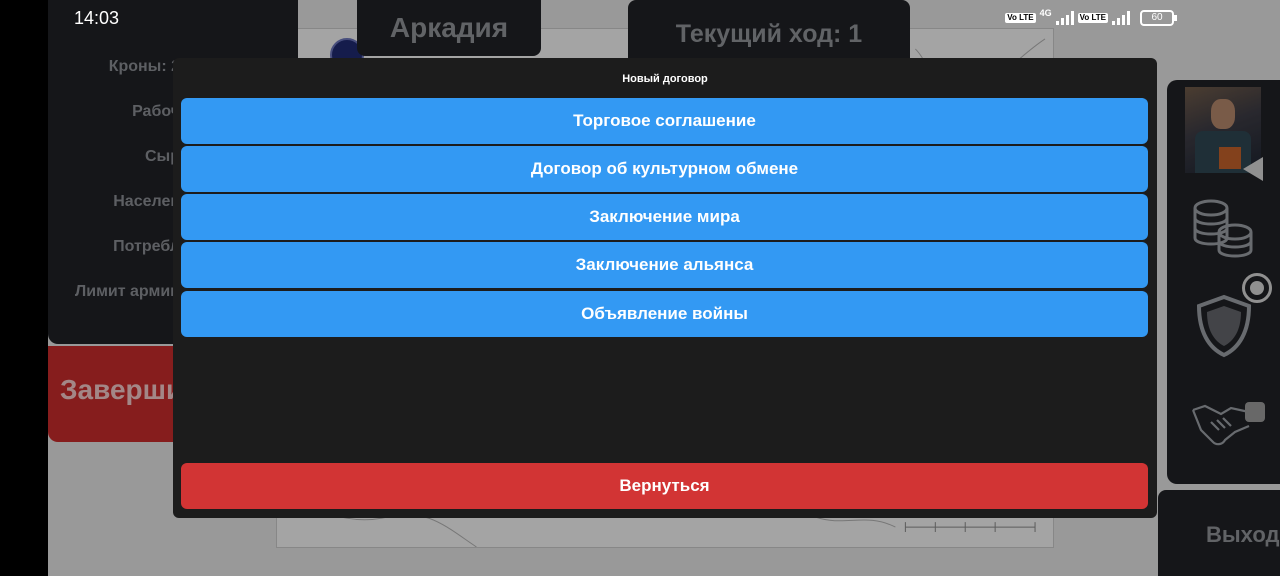  I want to click on status-indicators: Vo LTE 4G Vo LTE 60, so click(1091, 17).